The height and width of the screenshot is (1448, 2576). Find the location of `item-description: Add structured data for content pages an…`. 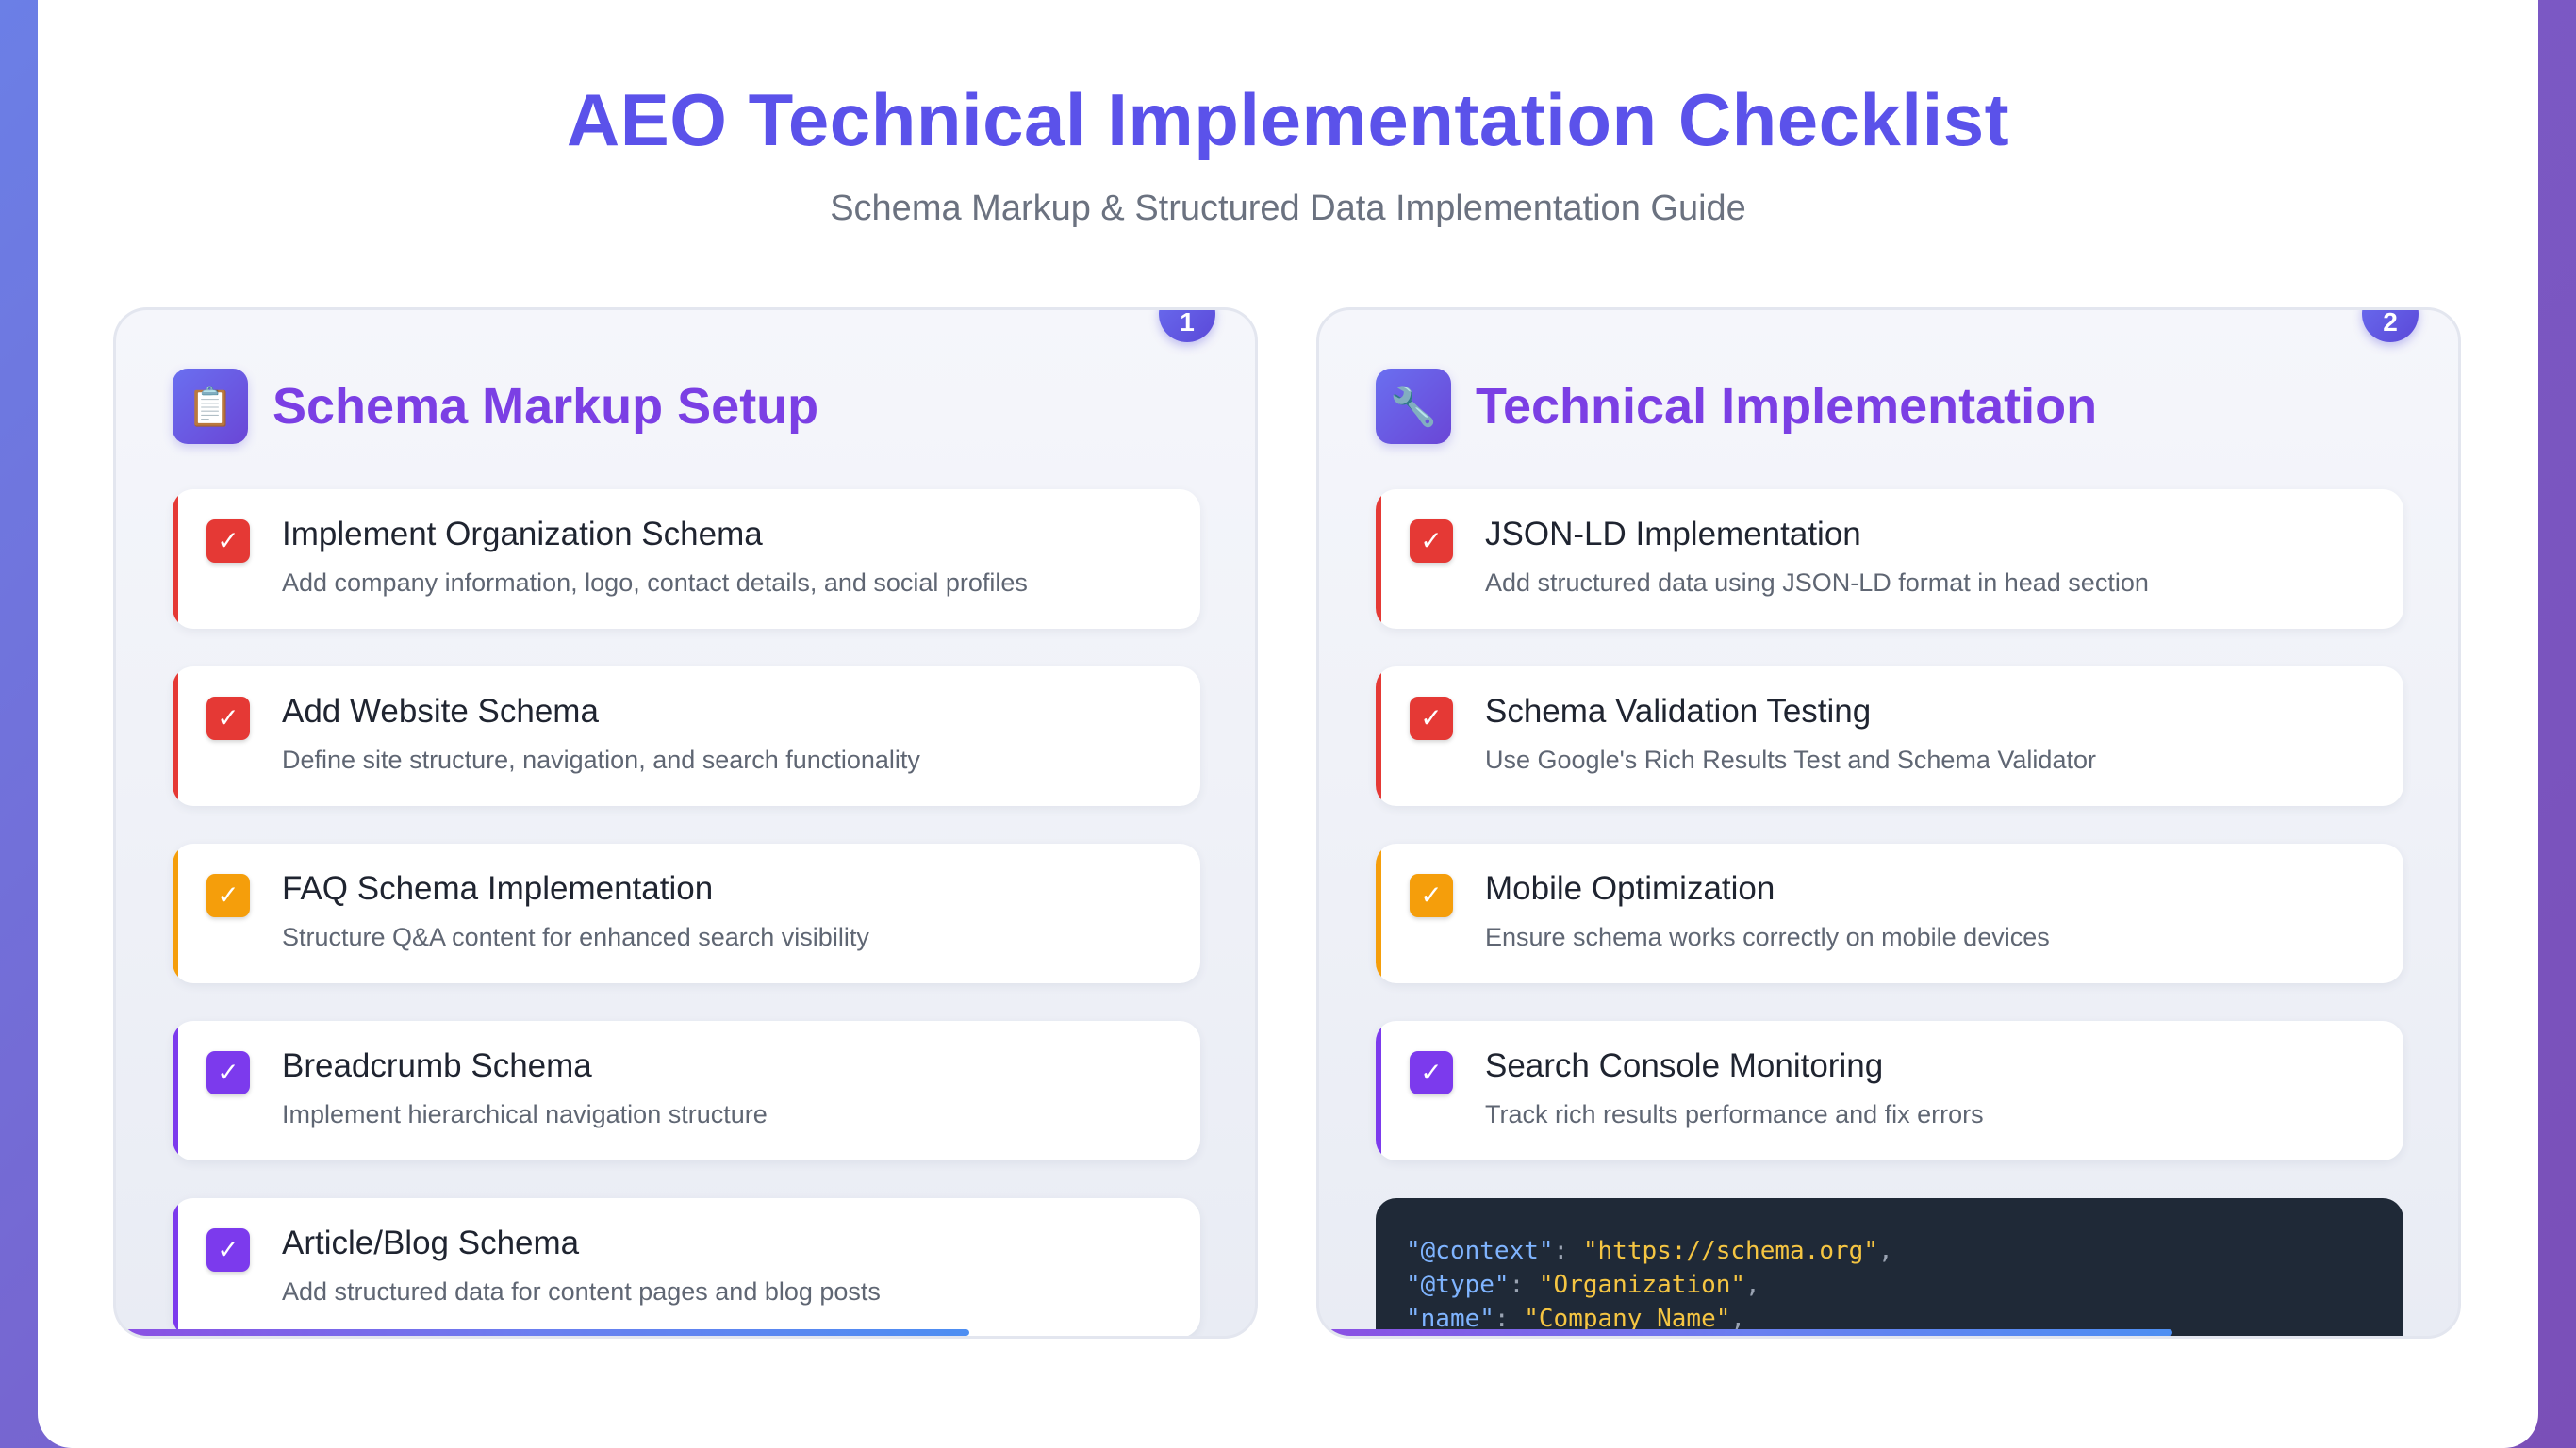

item-description: Add structured data for content pages an… is located at coordinates (581, 1291).